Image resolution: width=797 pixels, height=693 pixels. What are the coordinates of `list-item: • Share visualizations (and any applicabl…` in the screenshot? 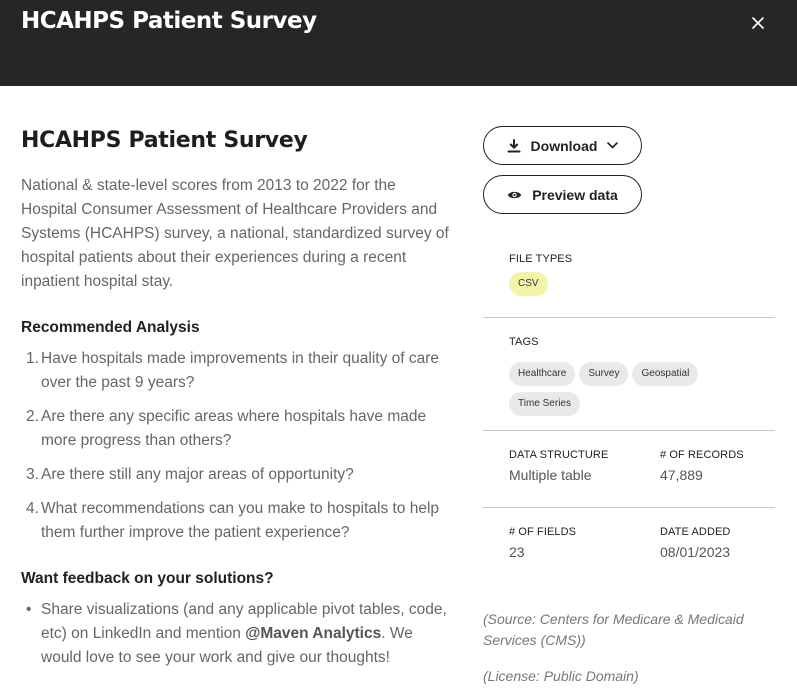 It's located at (236, 634).